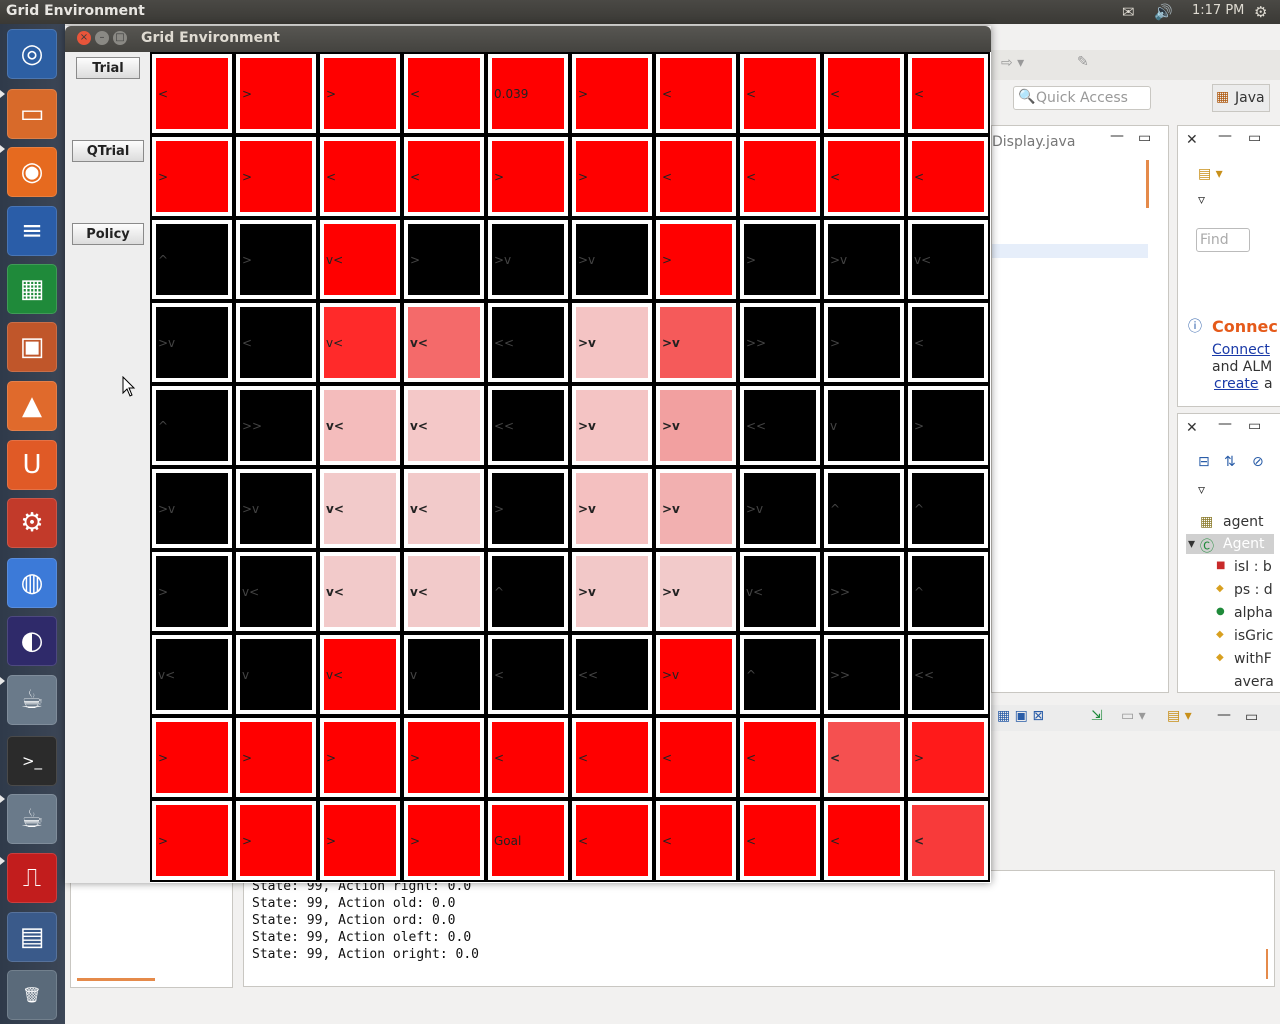  What do you see at coordinates (120, 38) in the screenshot?
I see `maximize-window-button: □` at bounding box center [120, 38].